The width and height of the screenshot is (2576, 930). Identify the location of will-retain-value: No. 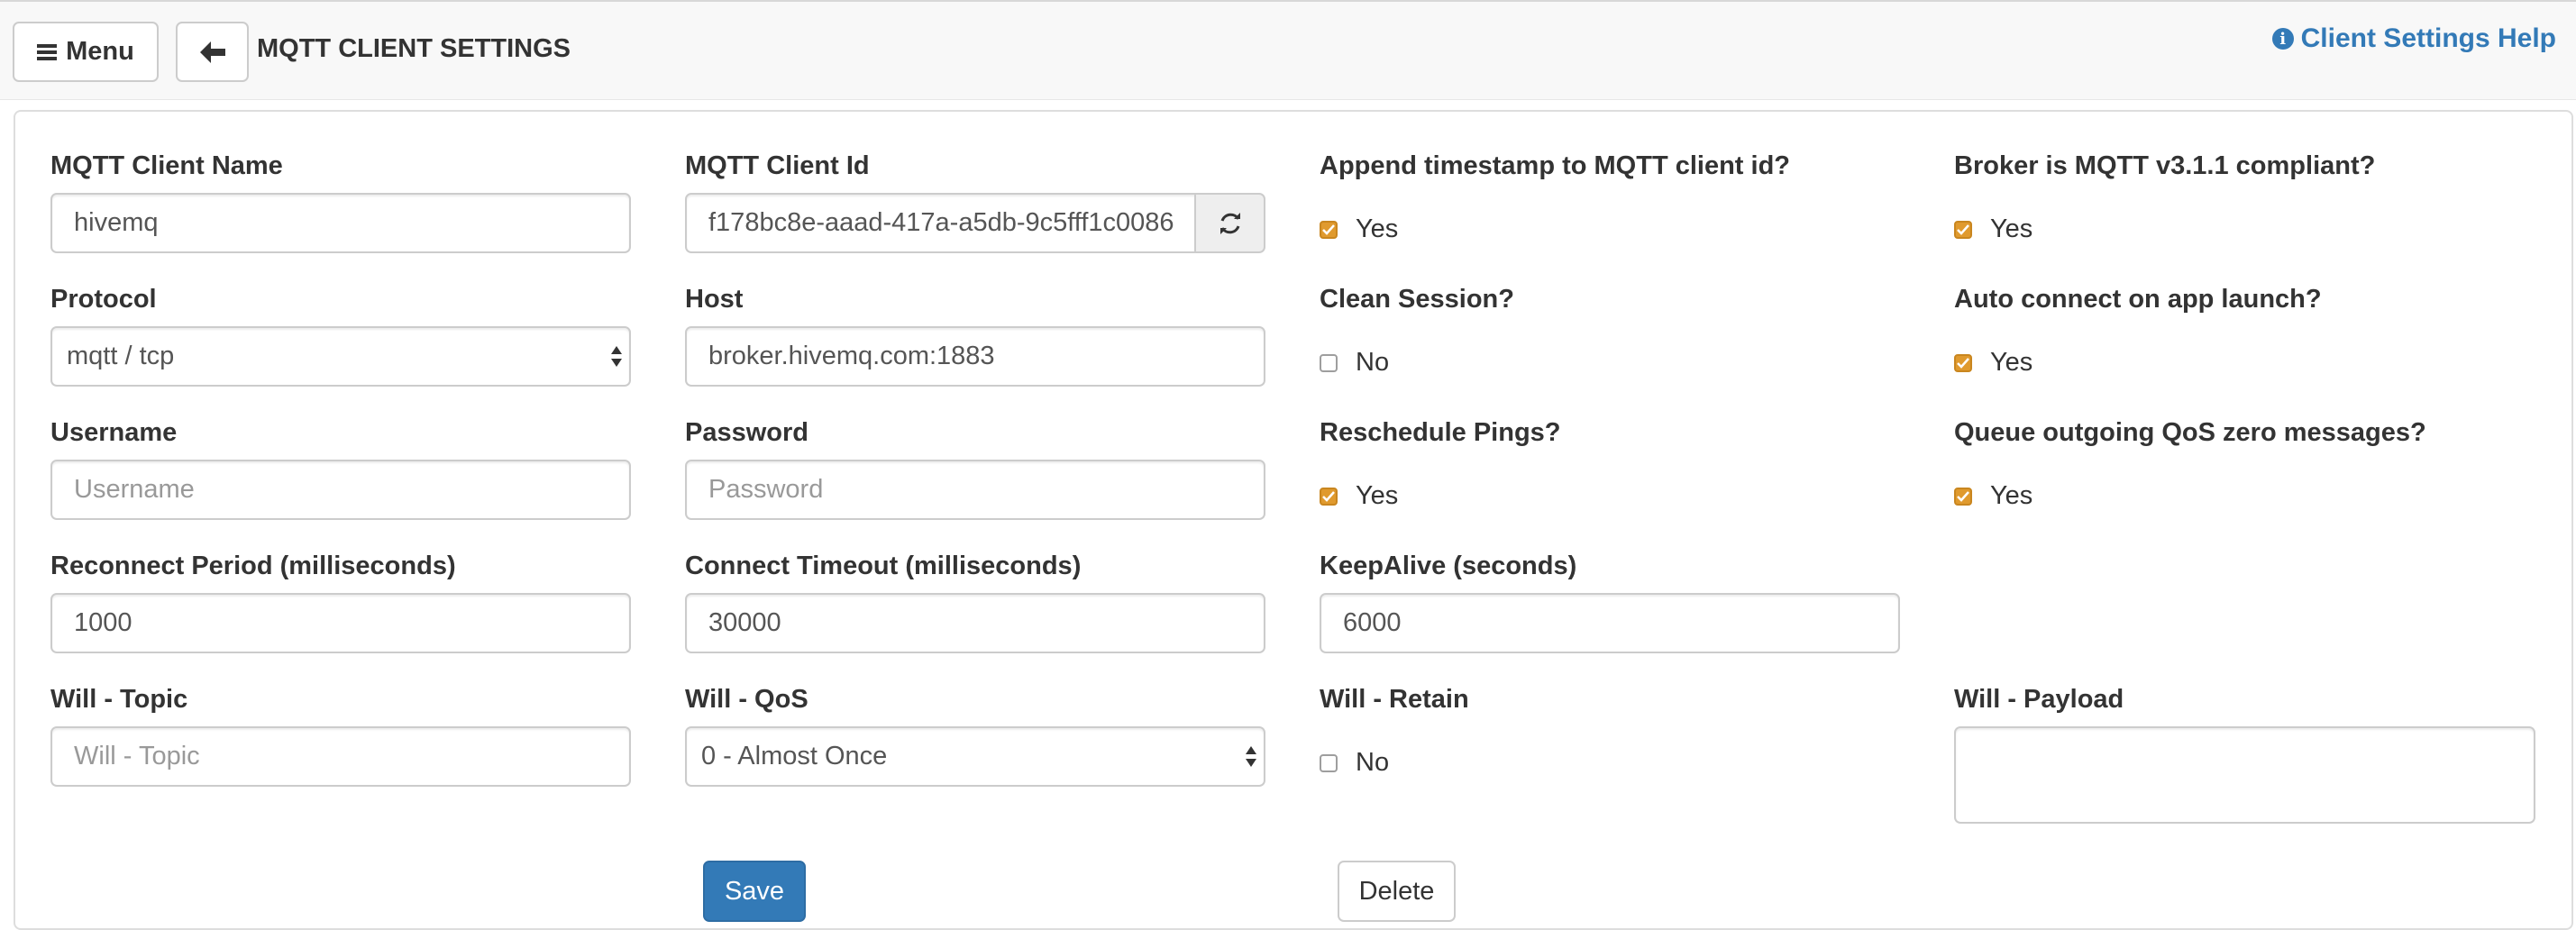
(1373, 762).